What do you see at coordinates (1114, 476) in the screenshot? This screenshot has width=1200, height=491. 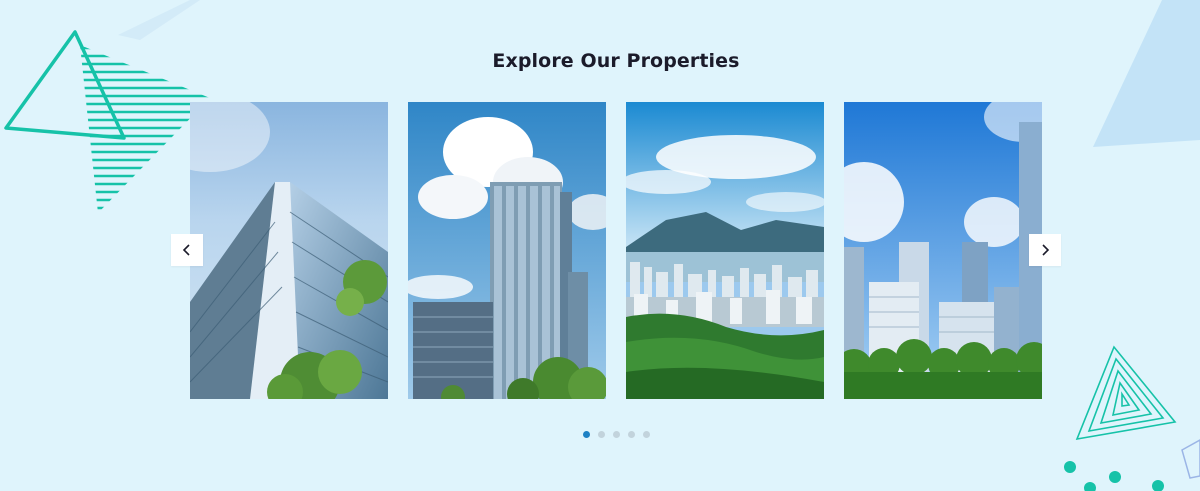 I see `decorative-dots-bottom-right` at bounding box center [1114, 476].